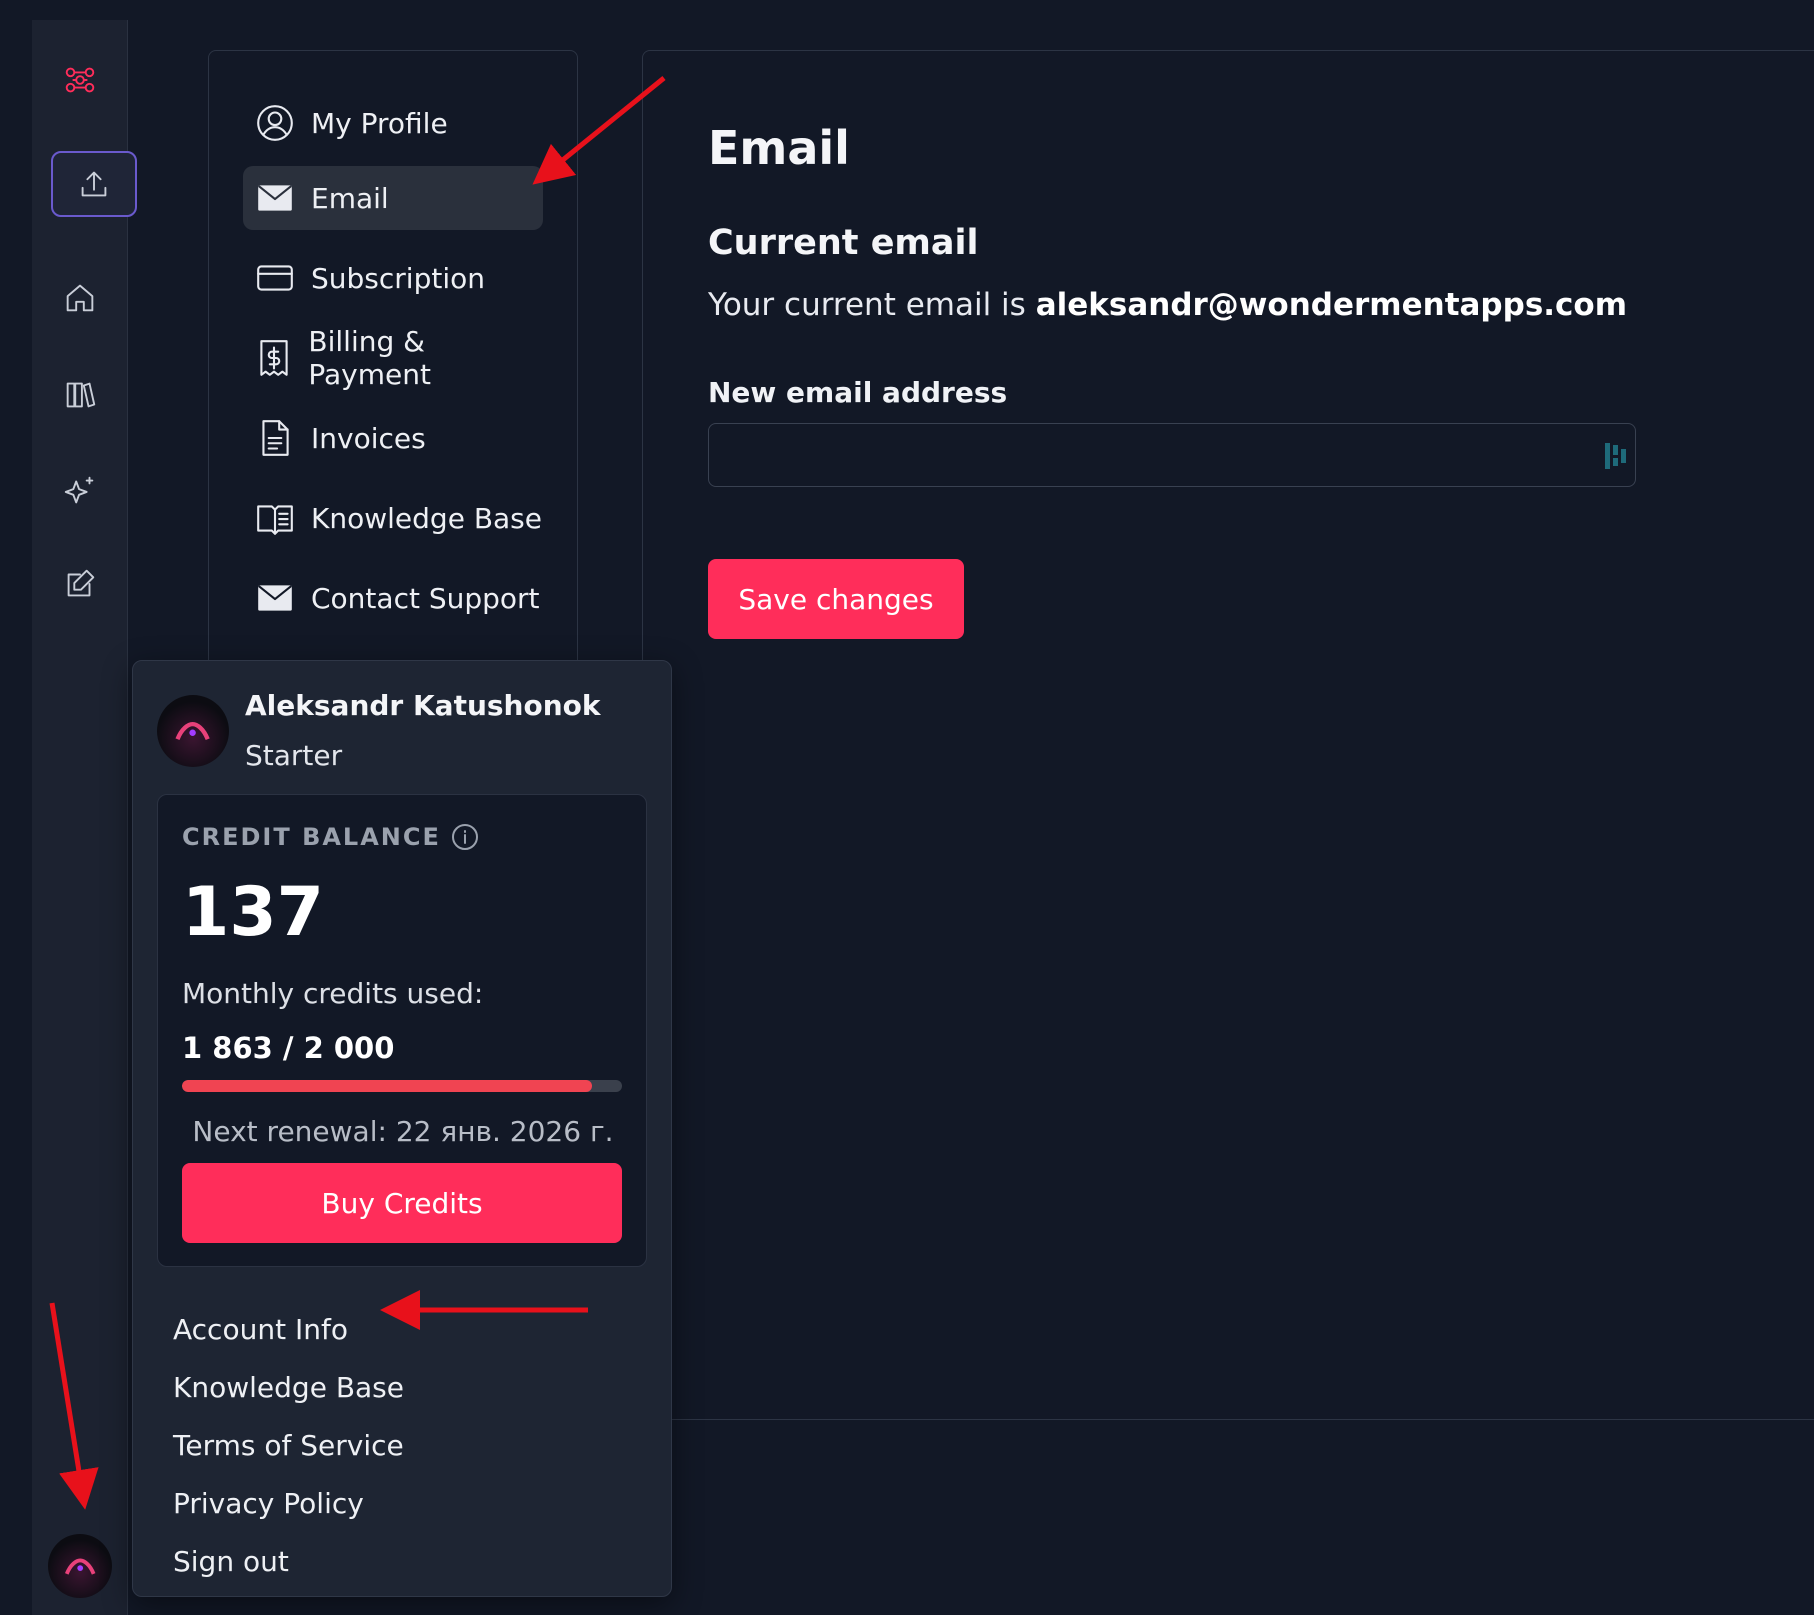  I want to click on user-name: Aleksandr Katushonok, so click(423, 705).